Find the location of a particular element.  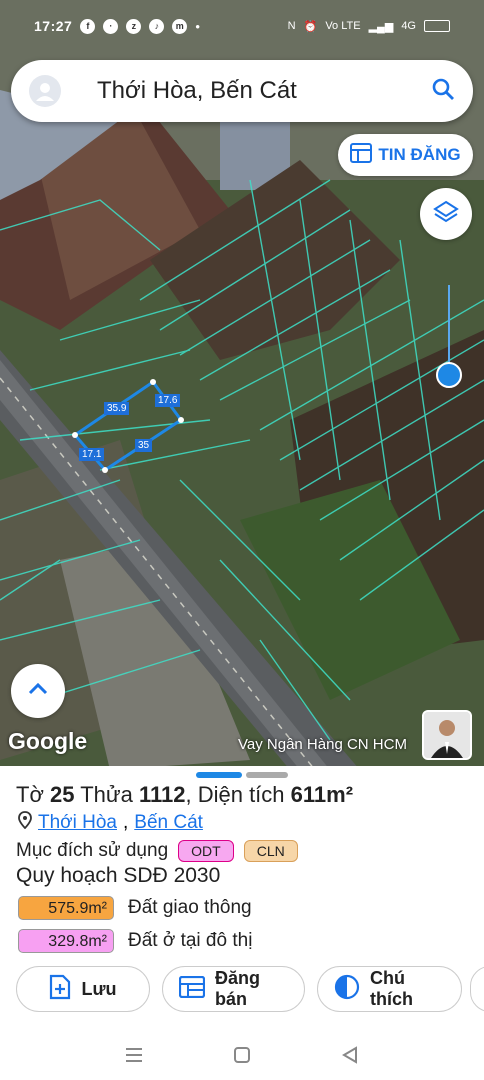

action-bar: Lưu Đăng bán Chú thích is located at coordinates (239, 989).